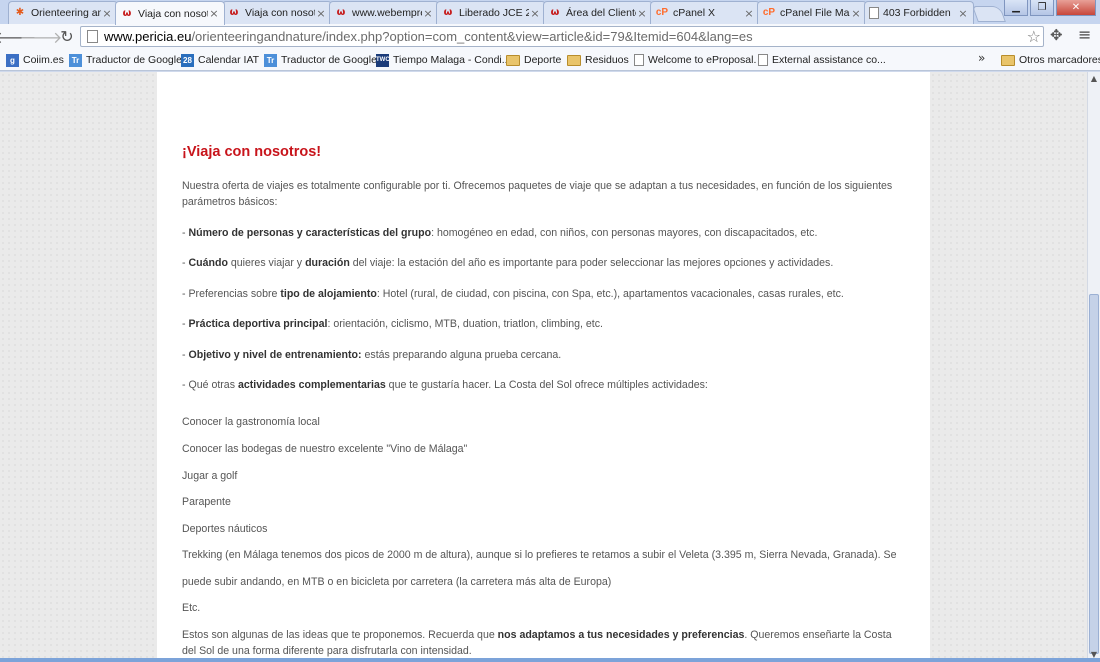 This screenshot has height=662, width=1100. Describe the element at coordinates (494, 13) in the screenshot. I see `tab-label: Liberado JCE 2.` at that location.